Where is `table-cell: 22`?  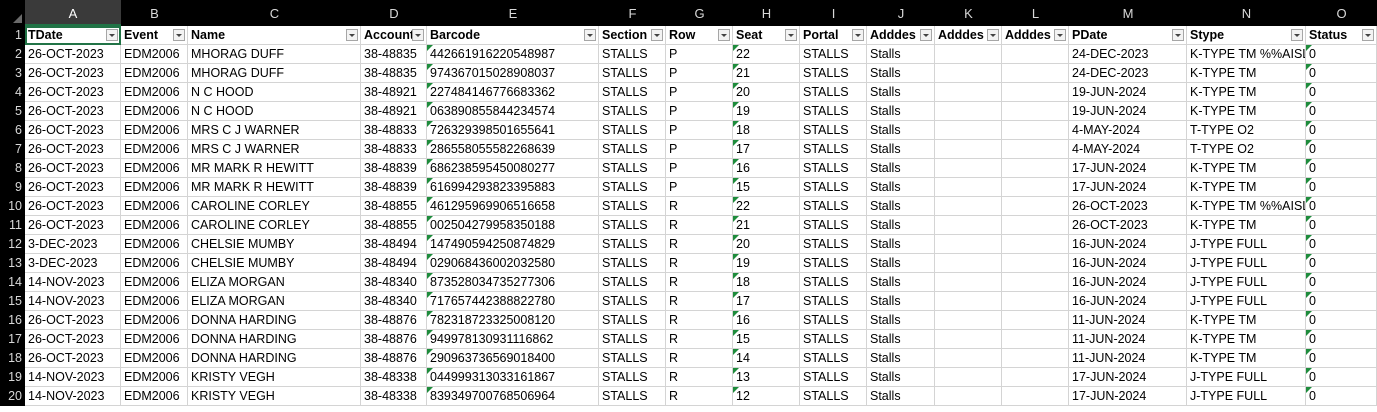 table-cell: 22 is located at coordinates (766, 54).